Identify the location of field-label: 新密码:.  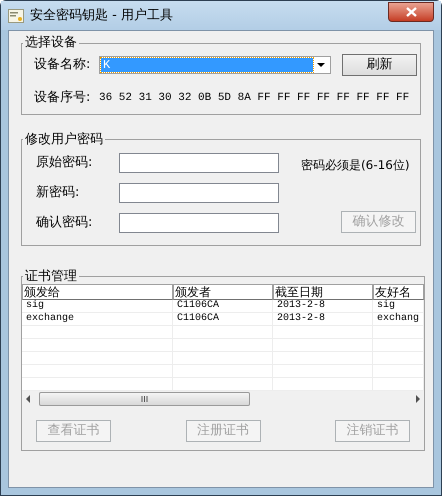
(58, 193).